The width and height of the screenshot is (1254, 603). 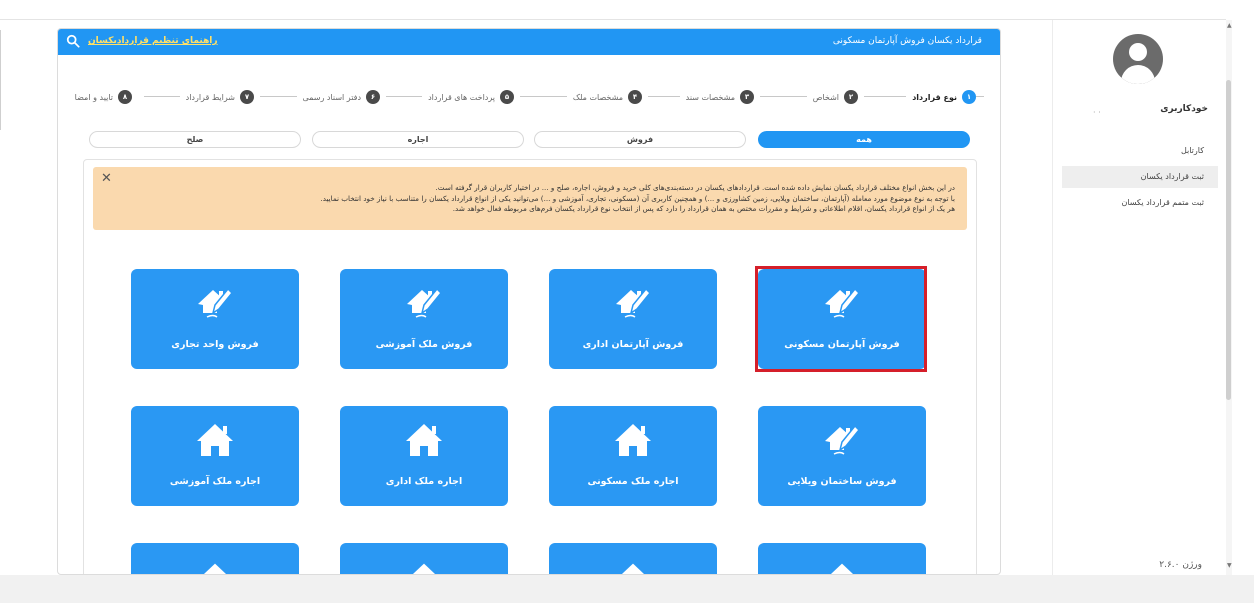 What do you see at coordinates (969, 97) in the screenshot?
I see `step-number: ۱` at bounding box center [969, 97].